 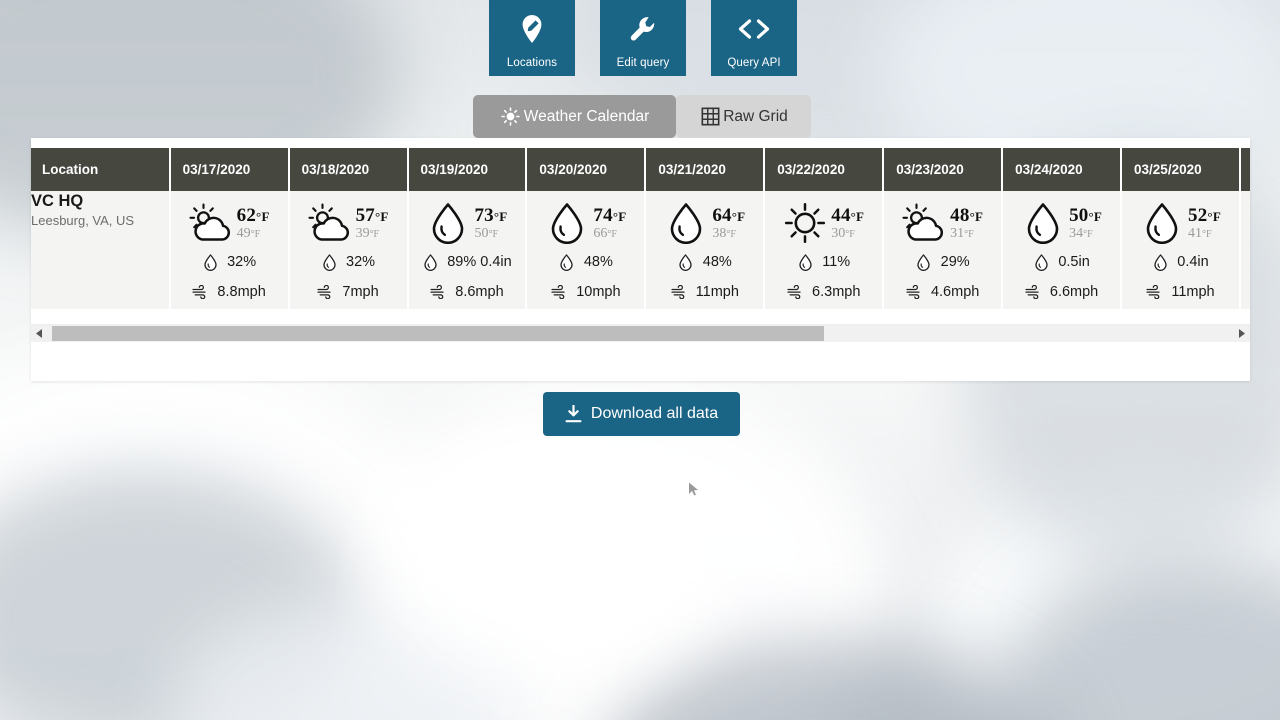 I want to click on precip-value: 0.4in, so click(x=1193, y=262).